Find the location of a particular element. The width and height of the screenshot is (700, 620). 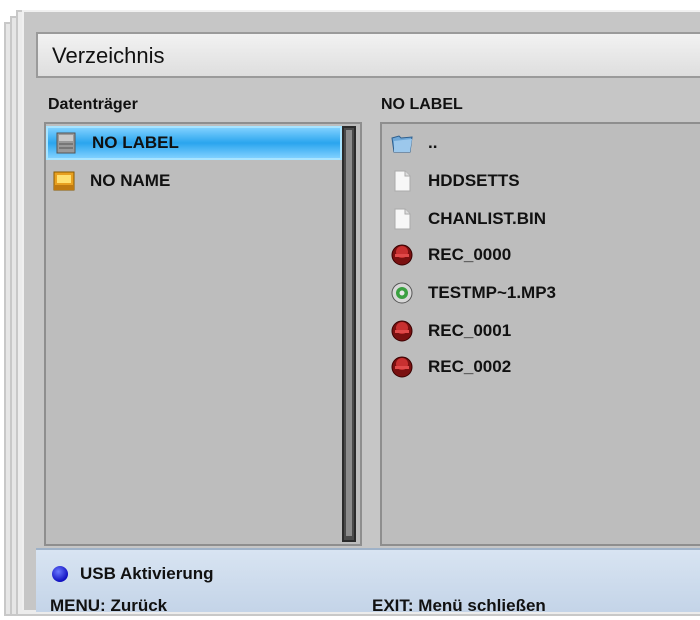

exit-close-hint: EXIT: Menü schließen is located at coordinates (459, 606).